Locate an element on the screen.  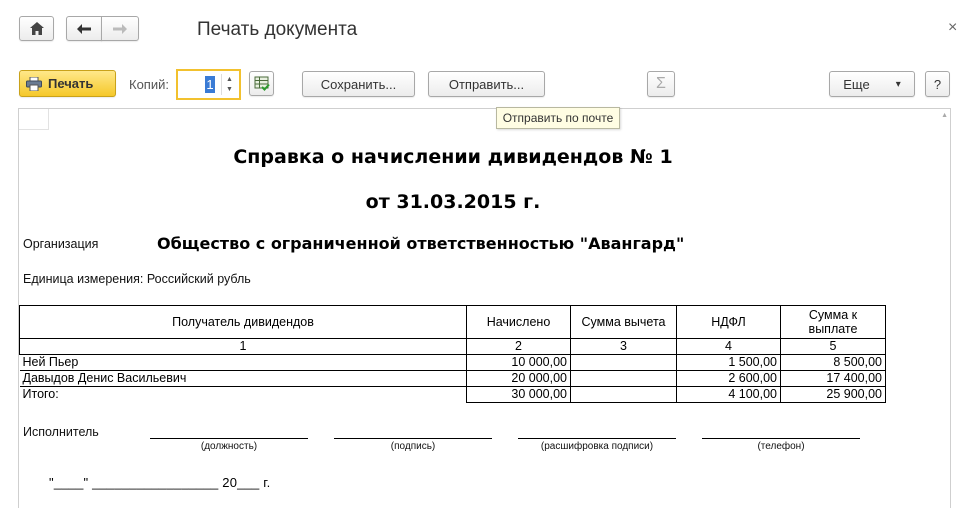
printer-settings-button is located at coordinates (261, 83).